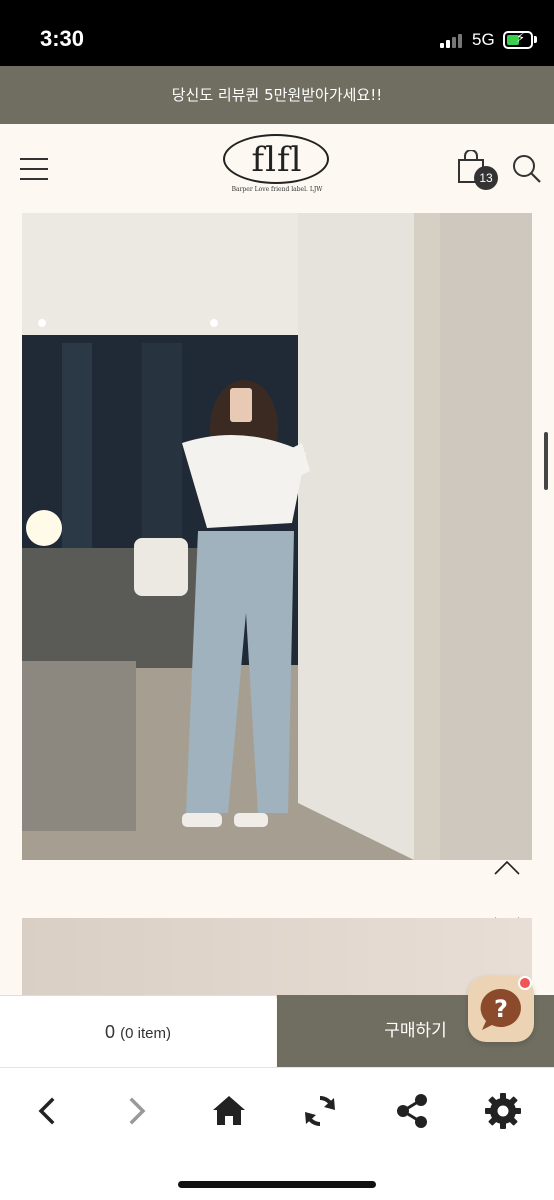  Describe the element at coordinates (229, 1111) in the screenshot. I see `home-icon` at that location.